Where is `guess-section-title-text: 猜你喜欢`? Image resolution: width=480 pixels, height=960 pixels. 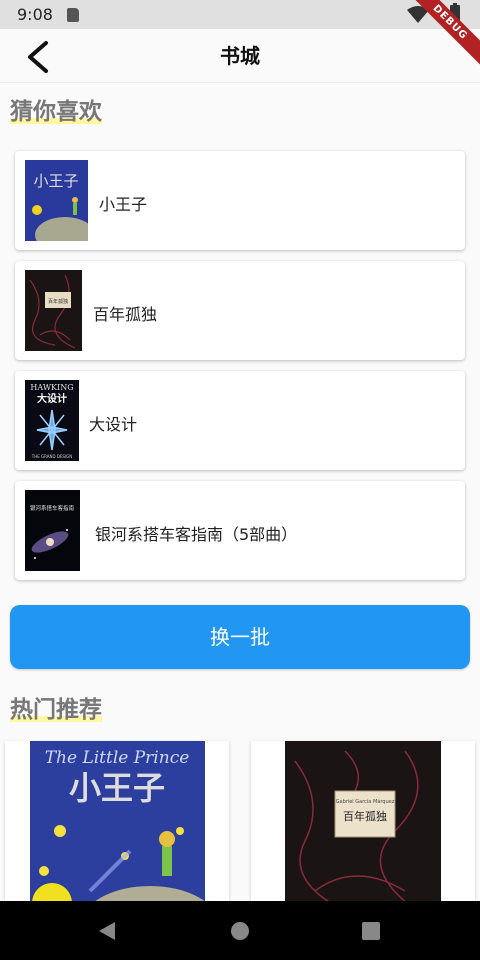
guess-section-title-text: 猜你喜欢 is located at coordinates (56, 112).